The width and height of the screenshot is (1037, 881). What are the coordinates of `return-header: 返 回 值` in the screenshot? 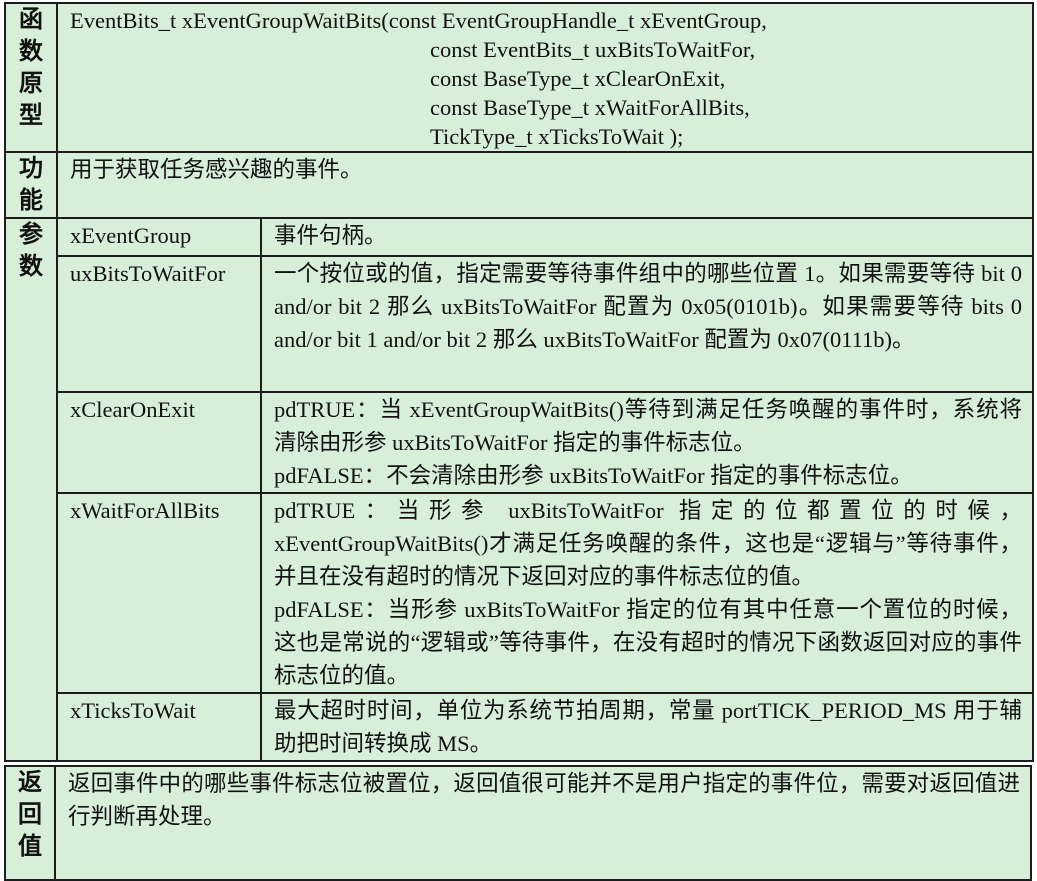 It's located at (30, 823).